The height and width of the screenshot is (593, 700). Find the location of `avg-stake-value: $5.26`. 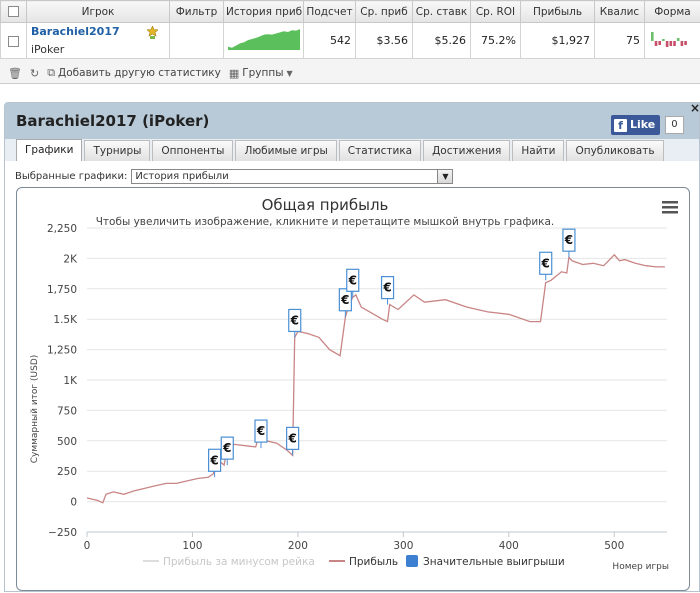

avg-stake-value: $5.26 is located at coordinates (442, 41).